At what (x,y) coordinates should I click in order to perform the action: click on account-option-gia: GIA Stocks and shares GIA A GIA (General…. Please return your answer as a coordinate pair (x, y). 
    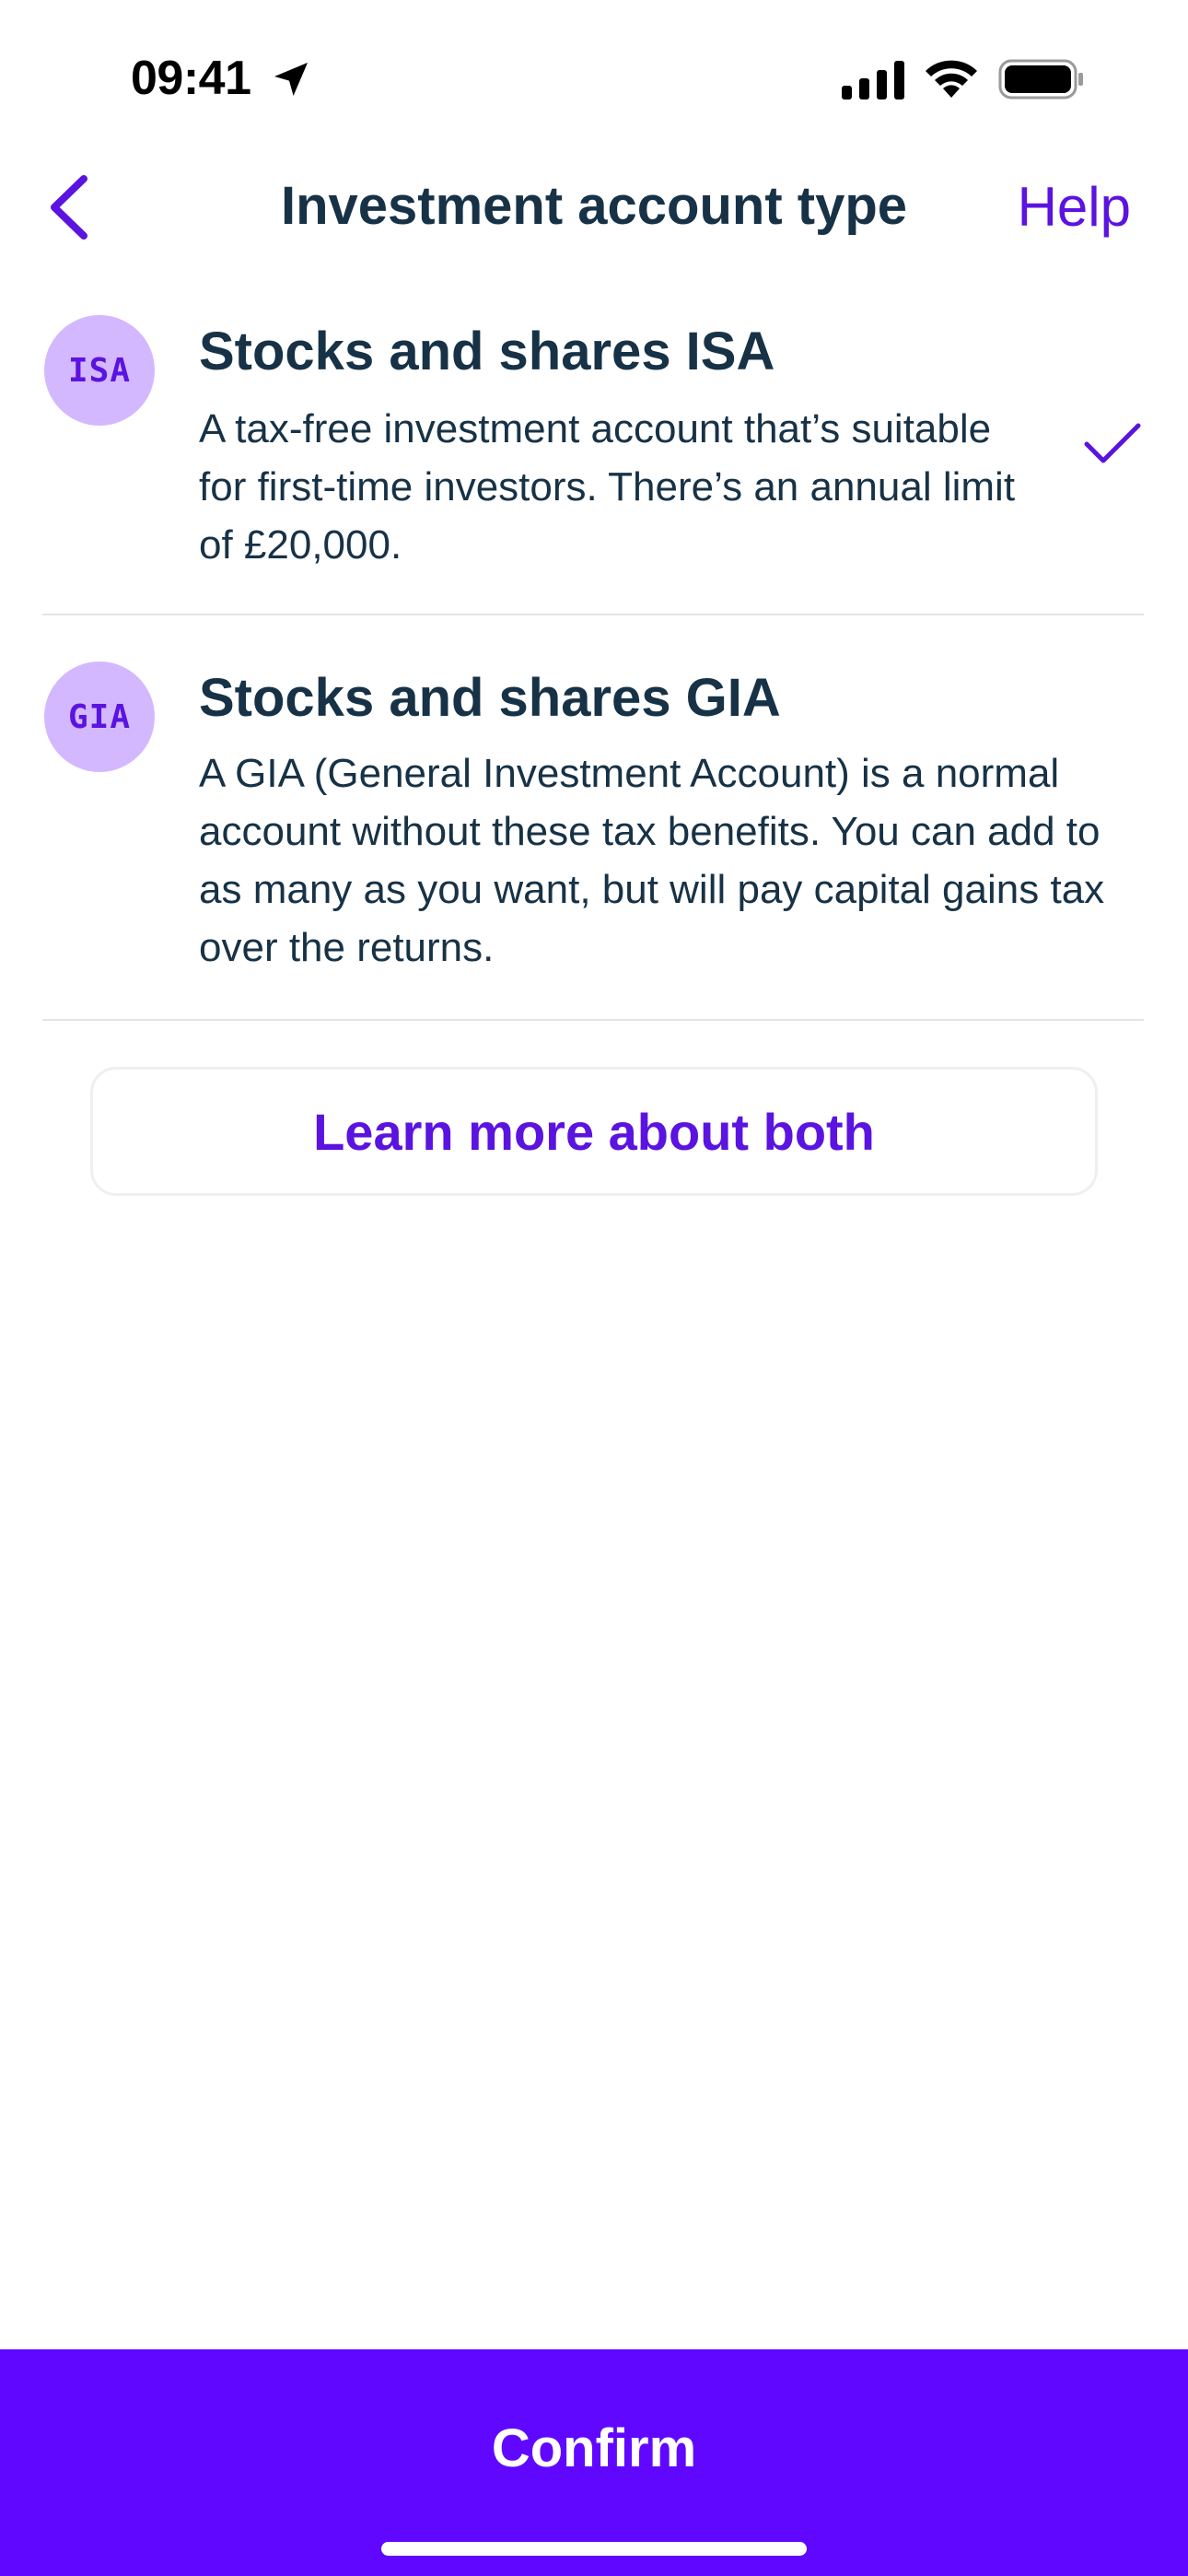
    Looking at the image, I should click on (593, 818).